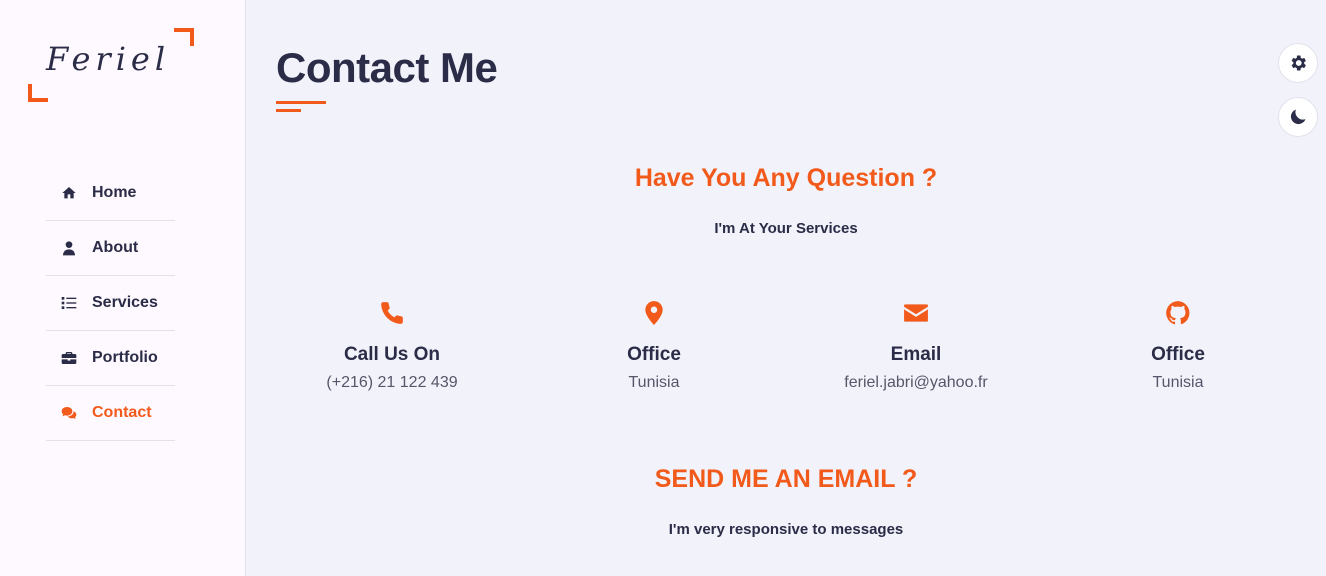  I want to click on contact-card-office: Office Tunisia, so click(654, 344).